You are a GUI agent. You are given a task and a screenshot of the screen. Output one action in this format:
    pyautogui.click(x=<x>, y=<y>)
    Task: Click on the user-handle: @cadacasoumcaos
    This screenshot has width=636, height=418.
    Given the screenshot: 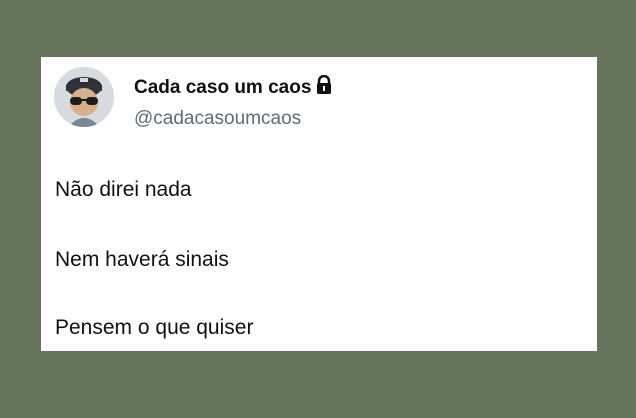 What is the action you would take?
    pyautogui.click(x=217, y=119)
    